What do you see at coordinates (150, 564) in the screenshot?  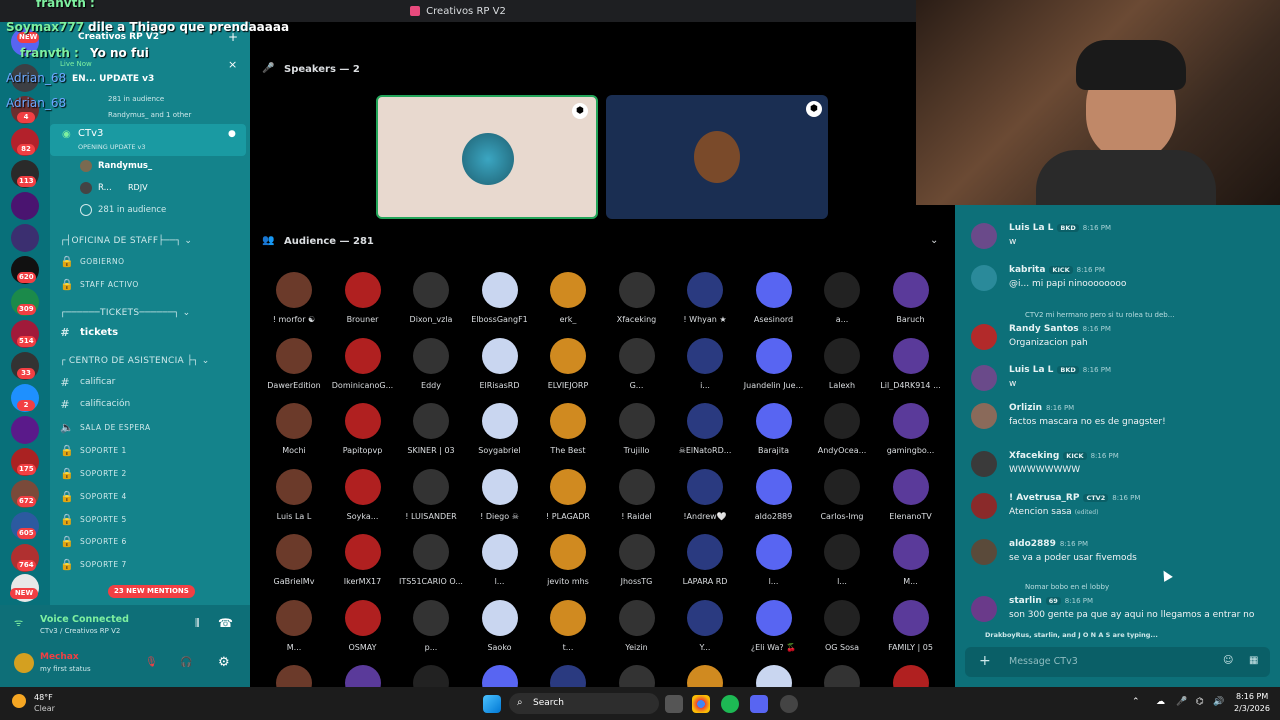 I see `channel-soporte-7: 🔒 SOPORTE 7` at bounding box center [150, 564].